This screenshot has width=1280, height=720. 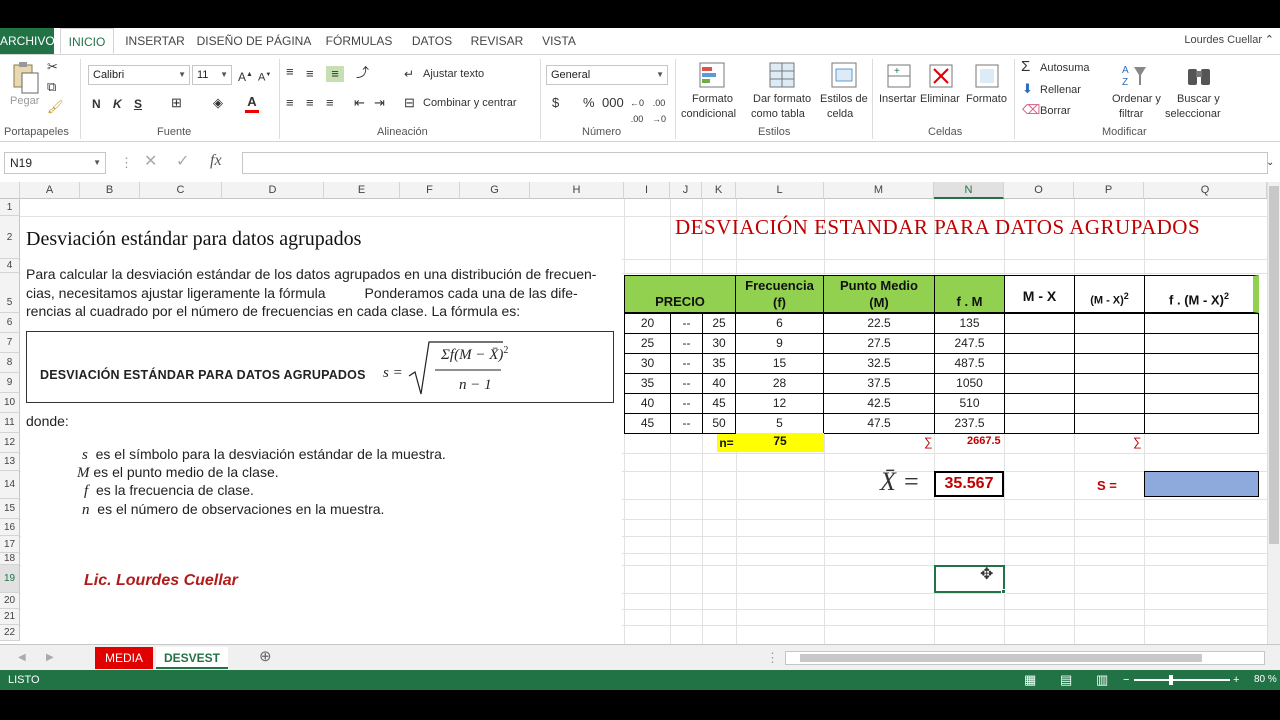 What do you see at coordinates (659, 111) in the screenshot?
I see `decrease-decimal-icon: .00 →0` at bounding box center [659, 111].